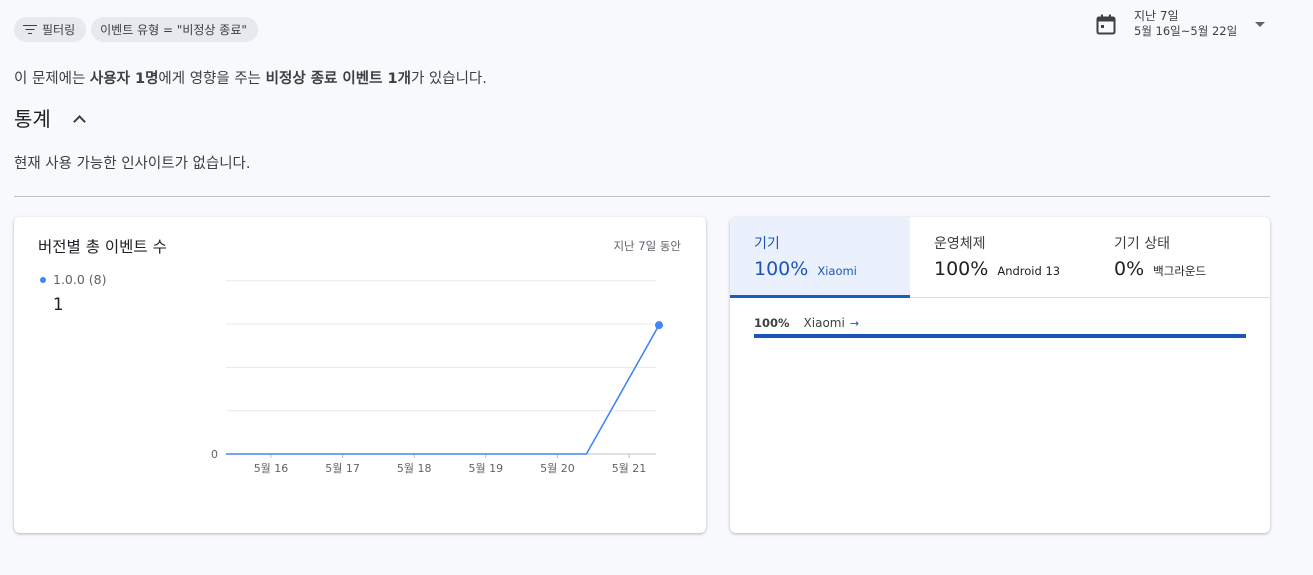  Describe the element at coordinates (642, 196) in the screenshot. I see `section-divider` at that location.